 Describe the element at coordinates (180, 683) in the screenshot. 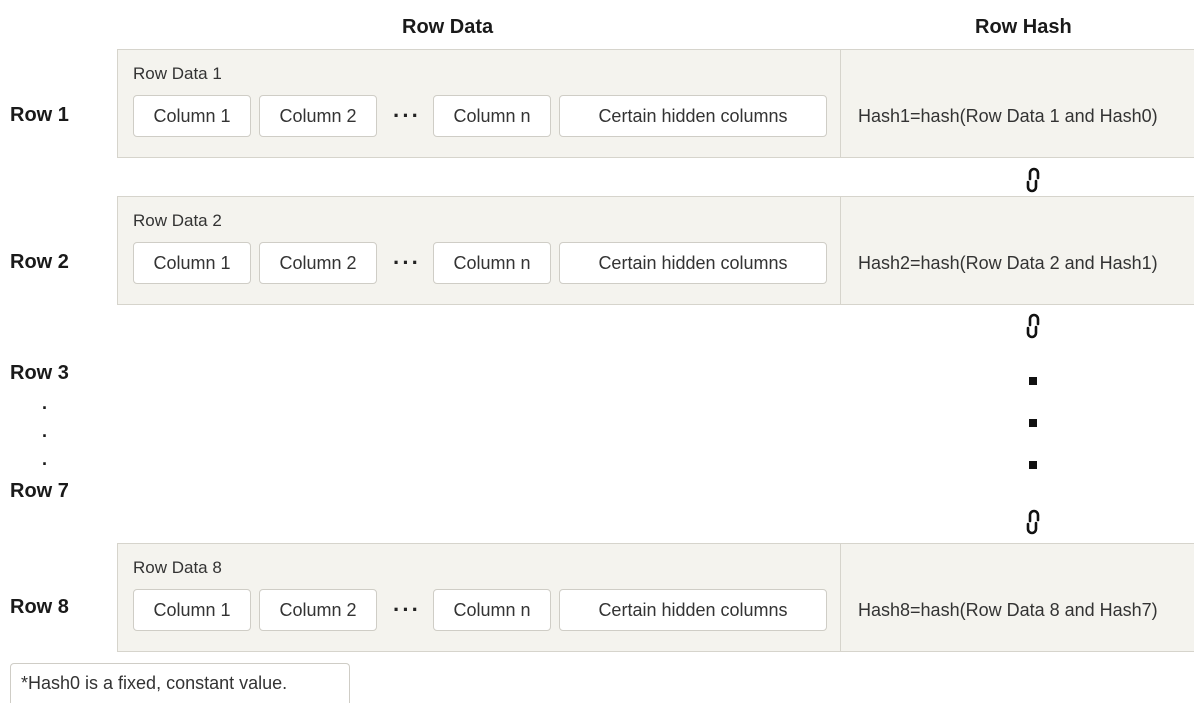

I see `footnote: *Hash0 is a fixed, constant value.` at that location.